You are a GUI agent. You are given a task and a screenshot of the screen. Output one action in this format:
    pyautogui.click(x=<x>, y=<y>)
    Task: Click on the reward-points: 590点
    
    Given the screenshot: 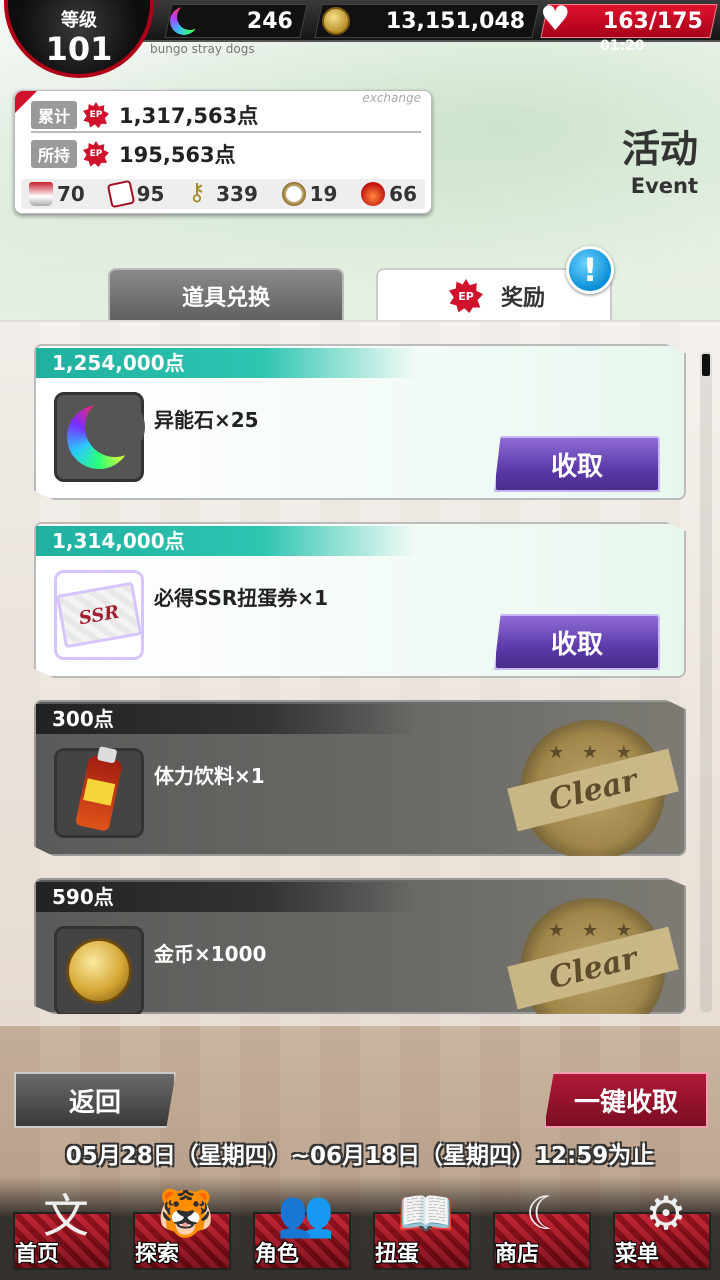 What is the action you would take?
    pyautogui.click(x=226, y=897)
    